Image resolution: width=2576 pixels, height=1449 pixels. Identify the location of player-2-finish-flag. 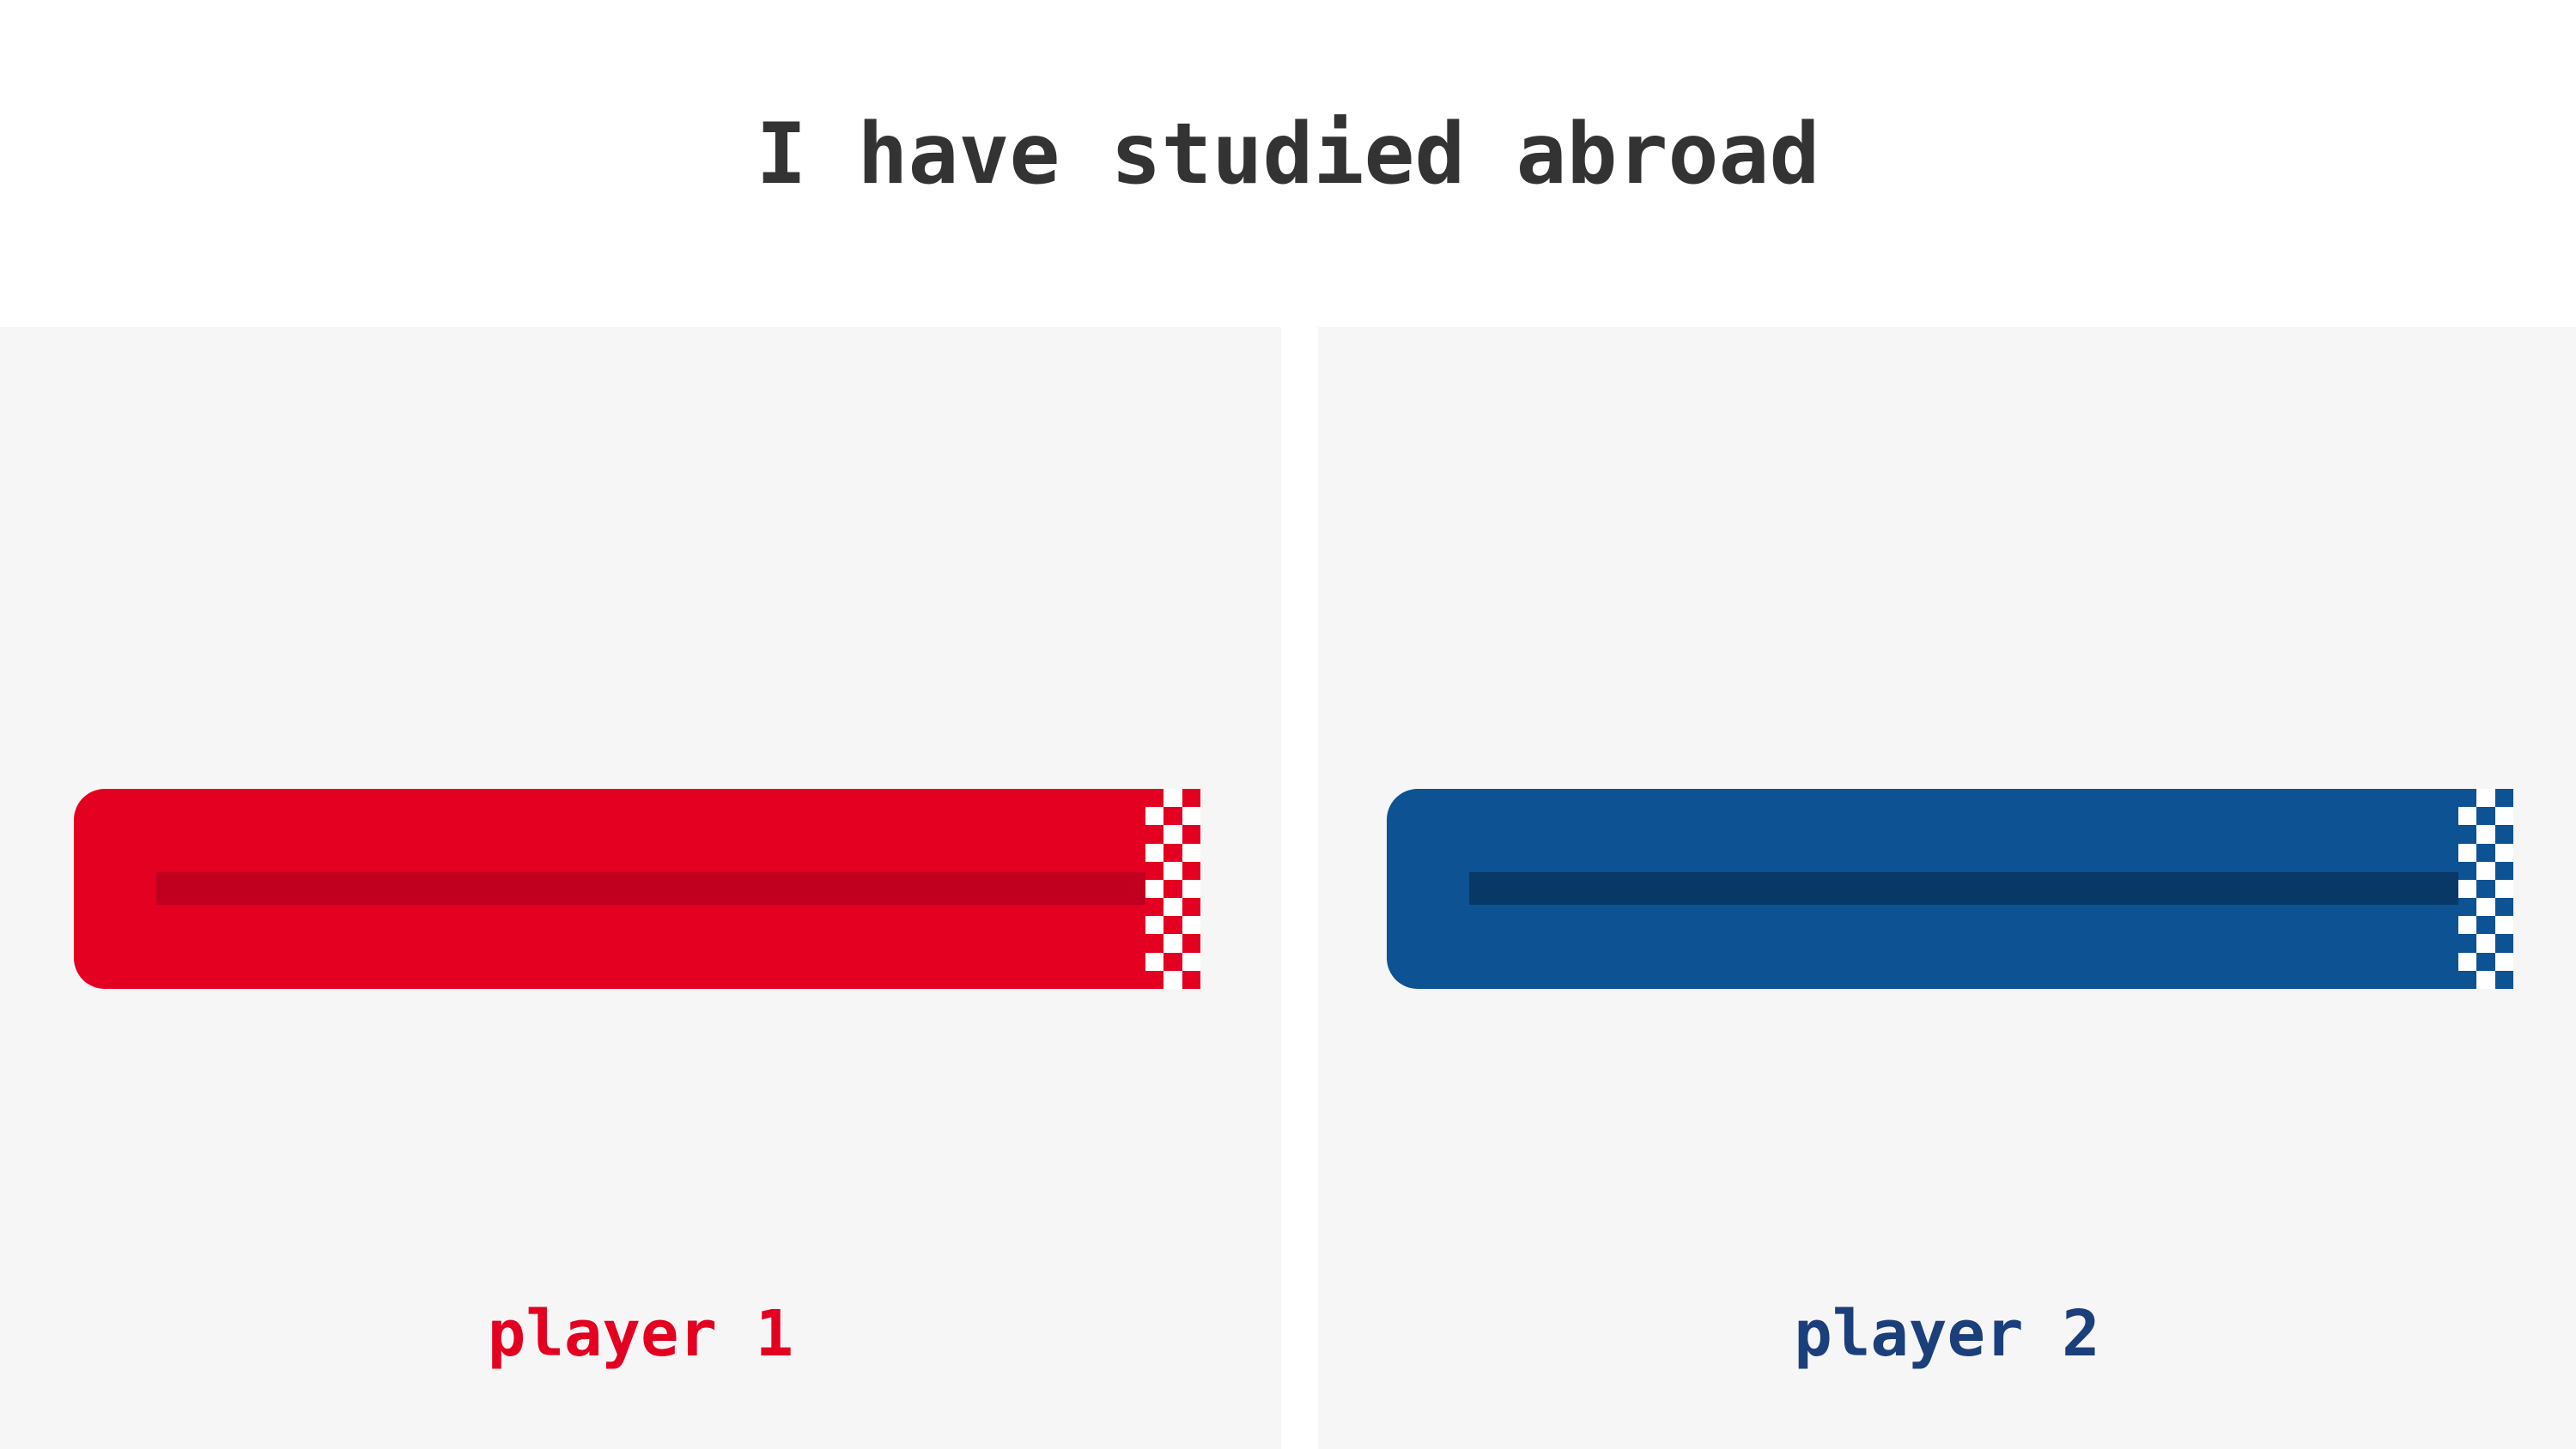
(2485, 889).